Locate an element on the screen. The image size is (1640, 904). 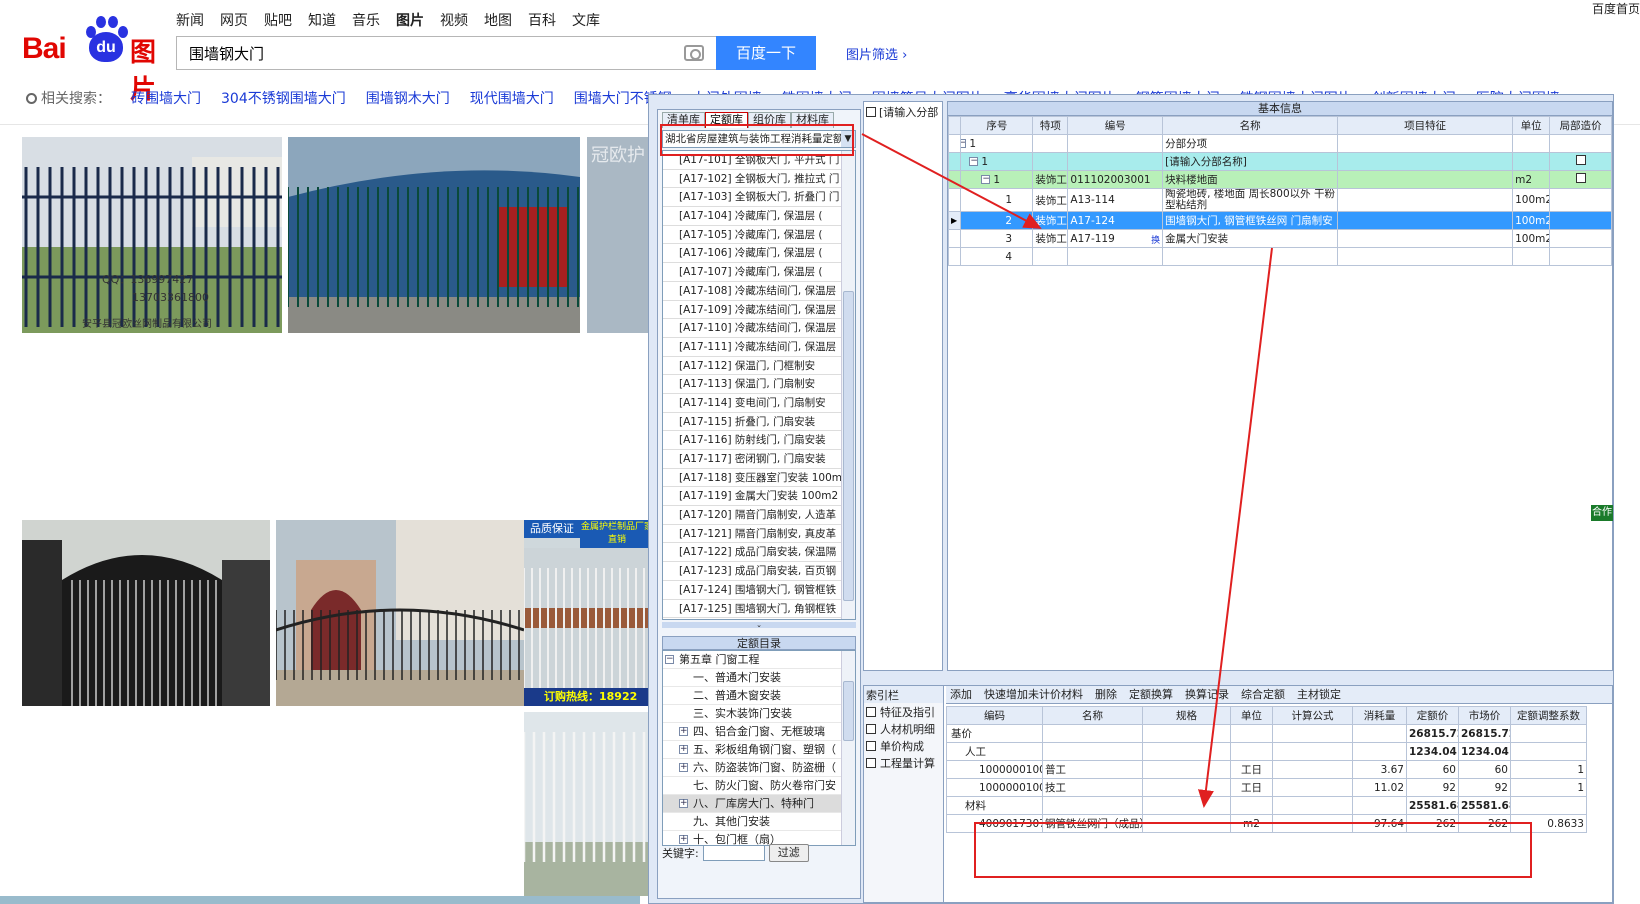
toolbar-button: 主材锁定 is located at coordinates (1319, 694).